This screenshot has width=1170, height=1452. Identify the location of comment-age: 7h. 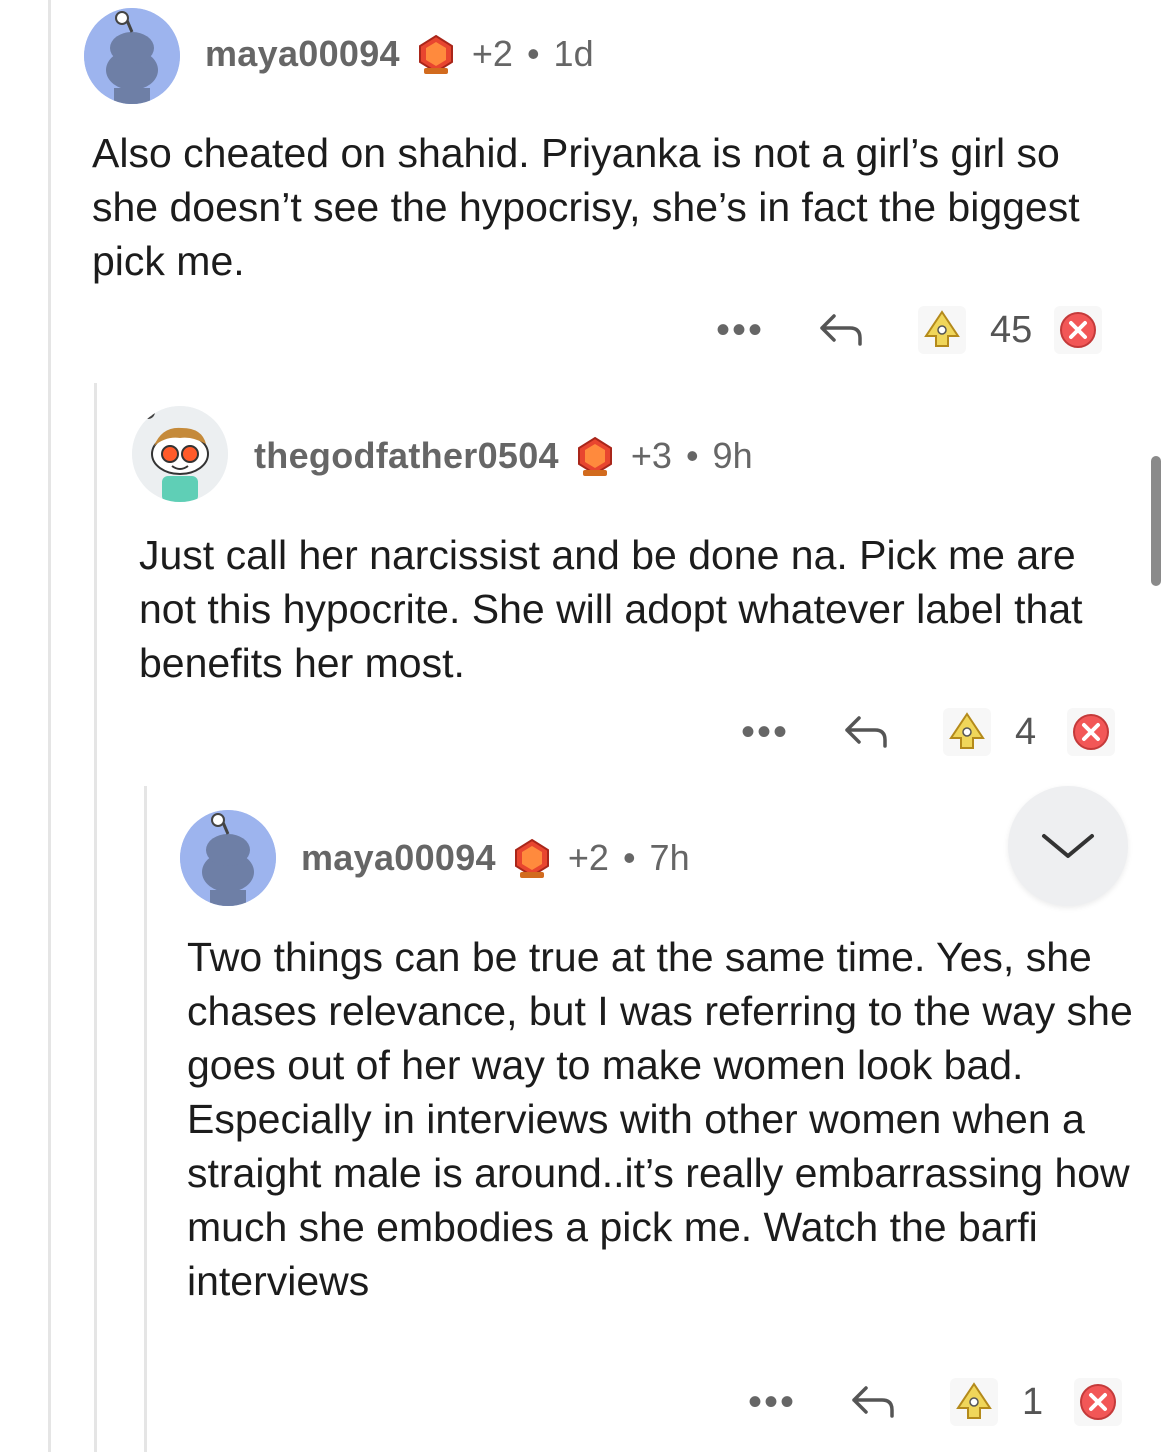
(669, 857).